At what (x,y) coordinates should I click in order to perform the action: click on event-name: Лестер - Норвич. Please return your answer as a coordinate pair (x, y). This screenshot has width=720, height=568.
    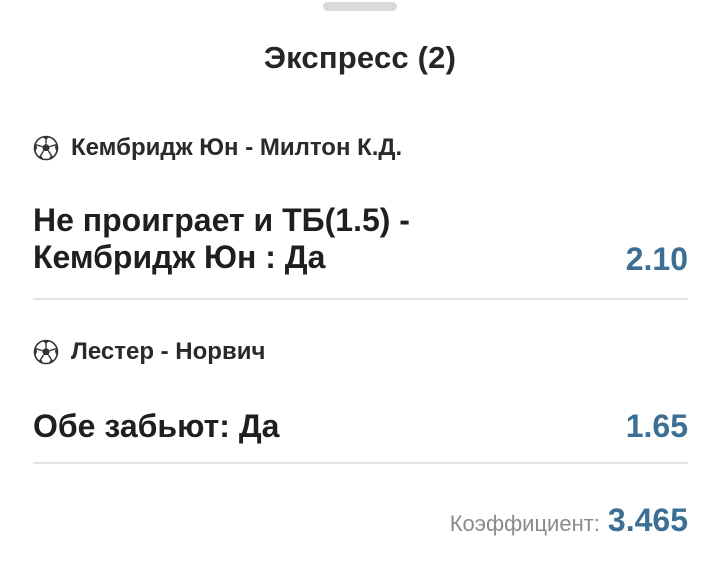
    Looking at the image, I should click on (168, 351).